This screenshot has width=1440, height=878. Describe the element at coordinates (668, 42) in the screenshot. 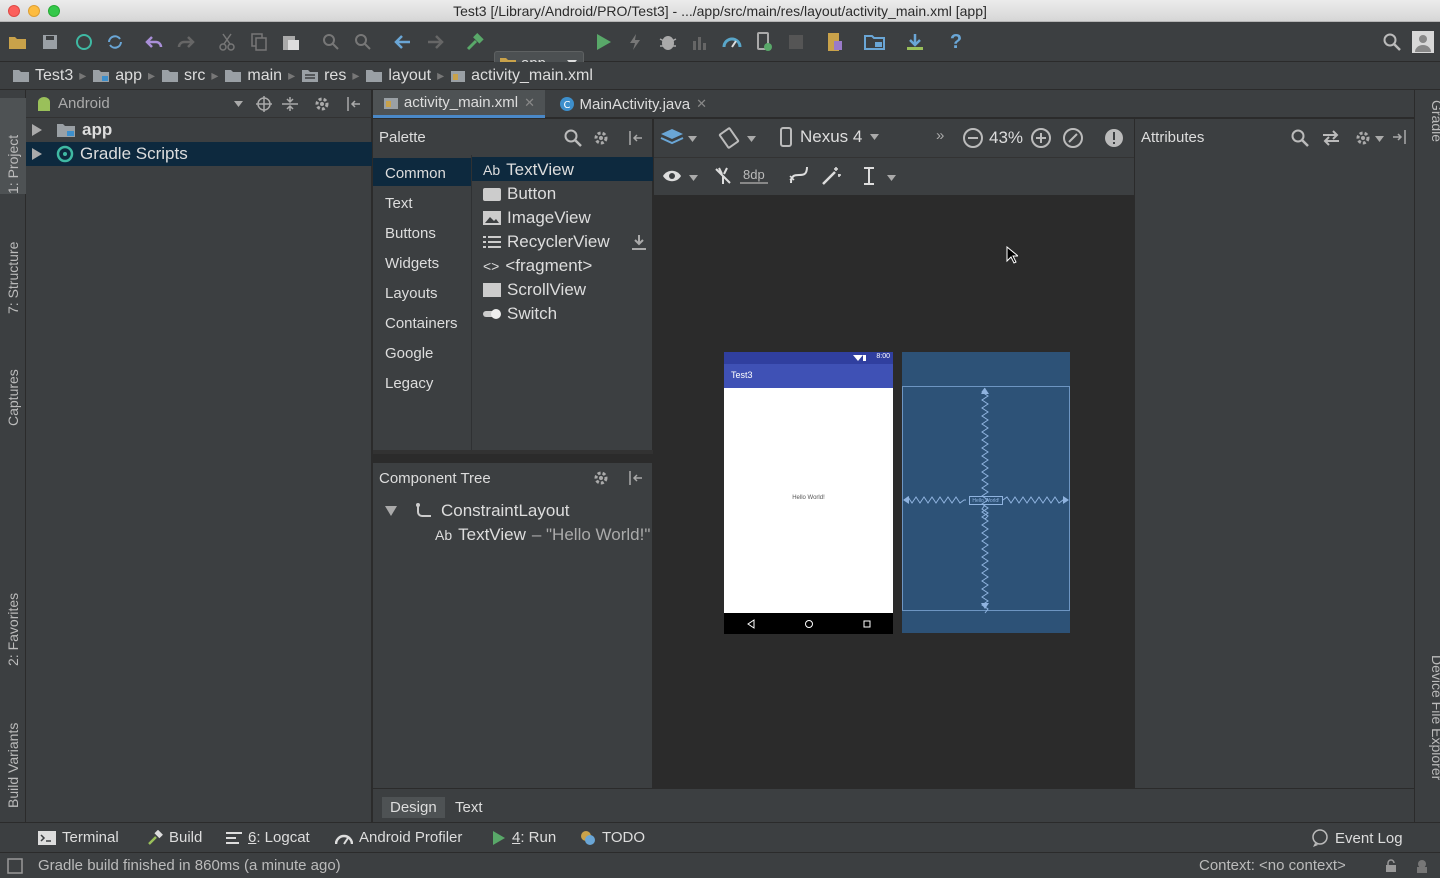

I see `debug-icon` at that location.